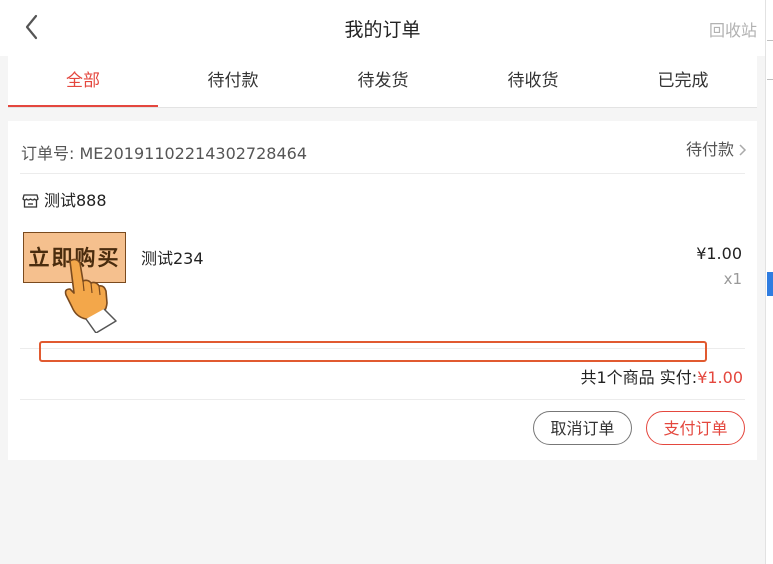  What do you see at coordinates (695, 428) in the screenshot?
I see `pay-order-button: 支付订单` at bounding box center [695, 428].